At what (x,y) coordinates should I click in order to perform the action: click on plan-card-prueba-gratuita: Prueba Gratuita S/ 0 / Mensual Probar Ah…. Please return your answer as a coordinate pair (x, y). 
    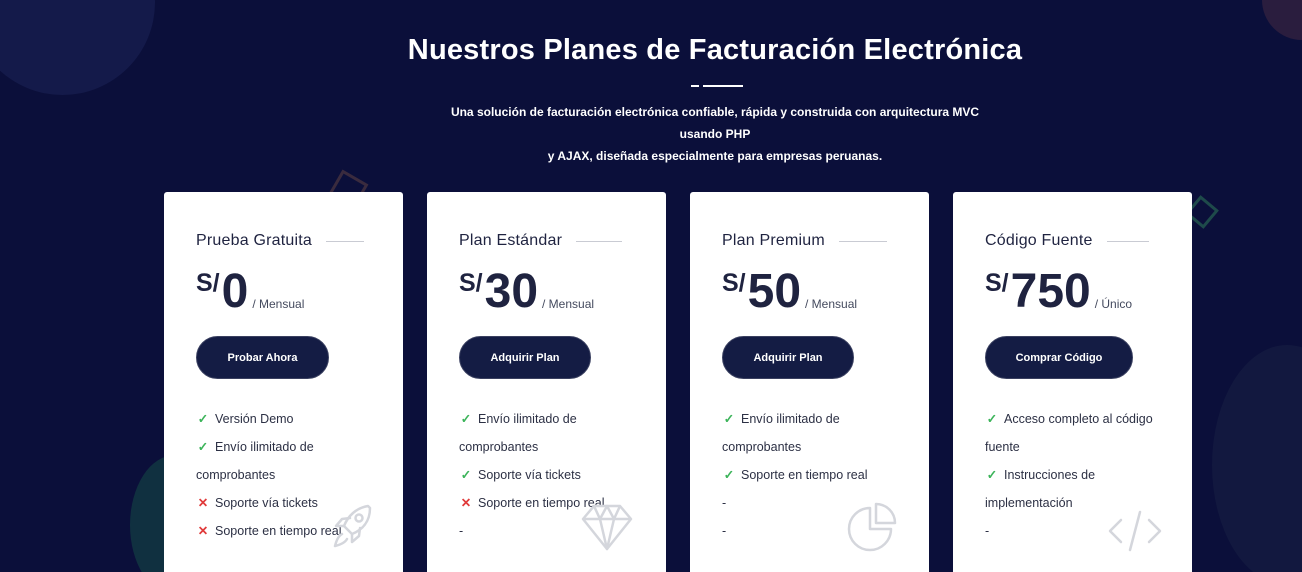
    Looking at the image, I should click on (283, 382).